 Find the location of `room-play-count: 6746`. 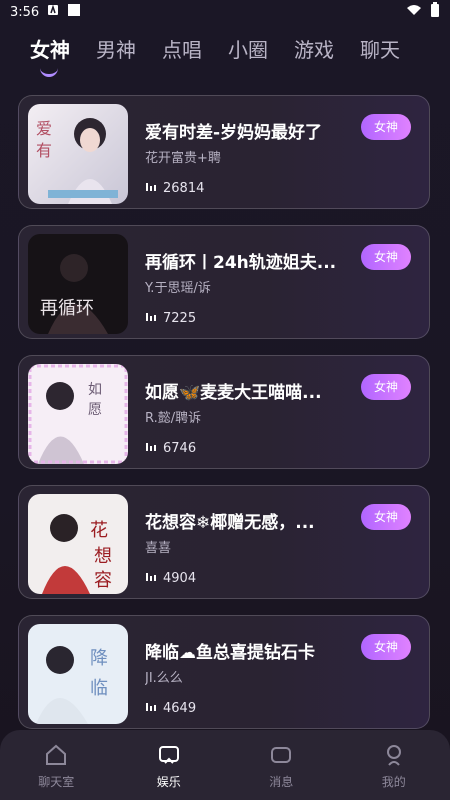

room-play-count: 6746 is located at coordinates (180, 448).